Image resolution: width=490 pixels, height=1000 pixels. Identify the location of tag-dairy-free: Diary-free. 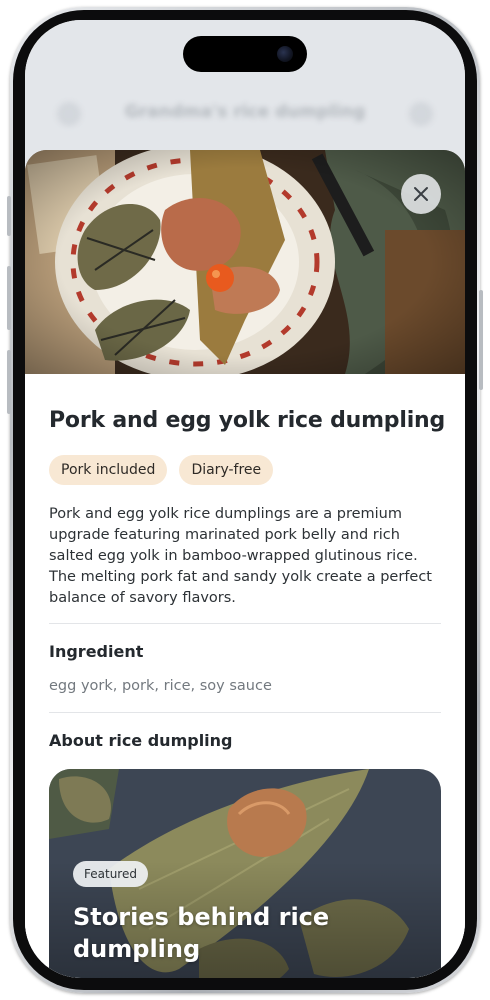
(226, 470).